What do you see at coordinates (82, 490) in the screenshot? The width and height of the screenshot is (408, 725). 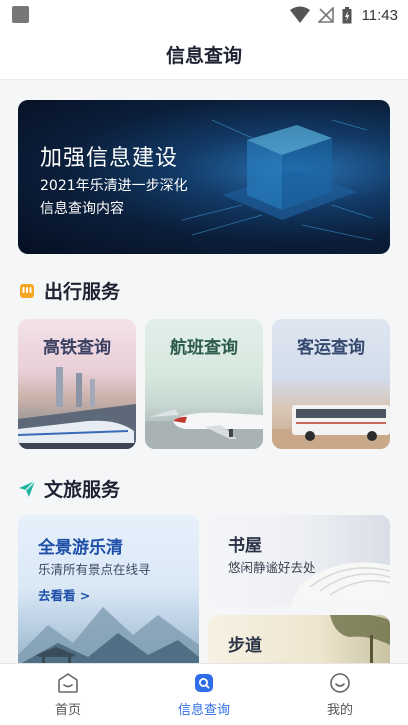 I see `section-title: 文旅服务` at bounding box center [82, 490].